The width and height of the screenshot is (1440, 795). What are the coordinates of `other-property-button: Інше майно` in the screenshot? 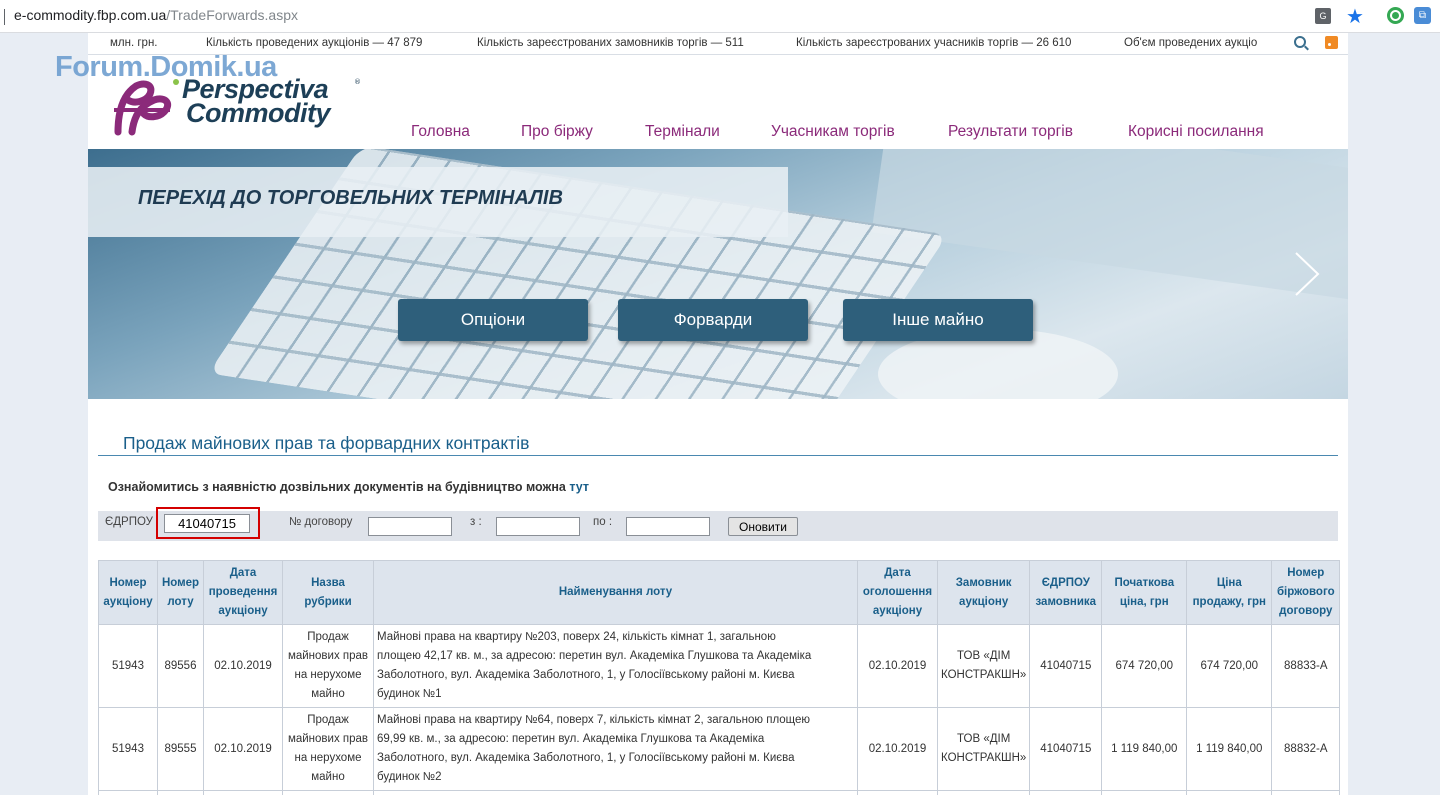 It's located at (938, 320).